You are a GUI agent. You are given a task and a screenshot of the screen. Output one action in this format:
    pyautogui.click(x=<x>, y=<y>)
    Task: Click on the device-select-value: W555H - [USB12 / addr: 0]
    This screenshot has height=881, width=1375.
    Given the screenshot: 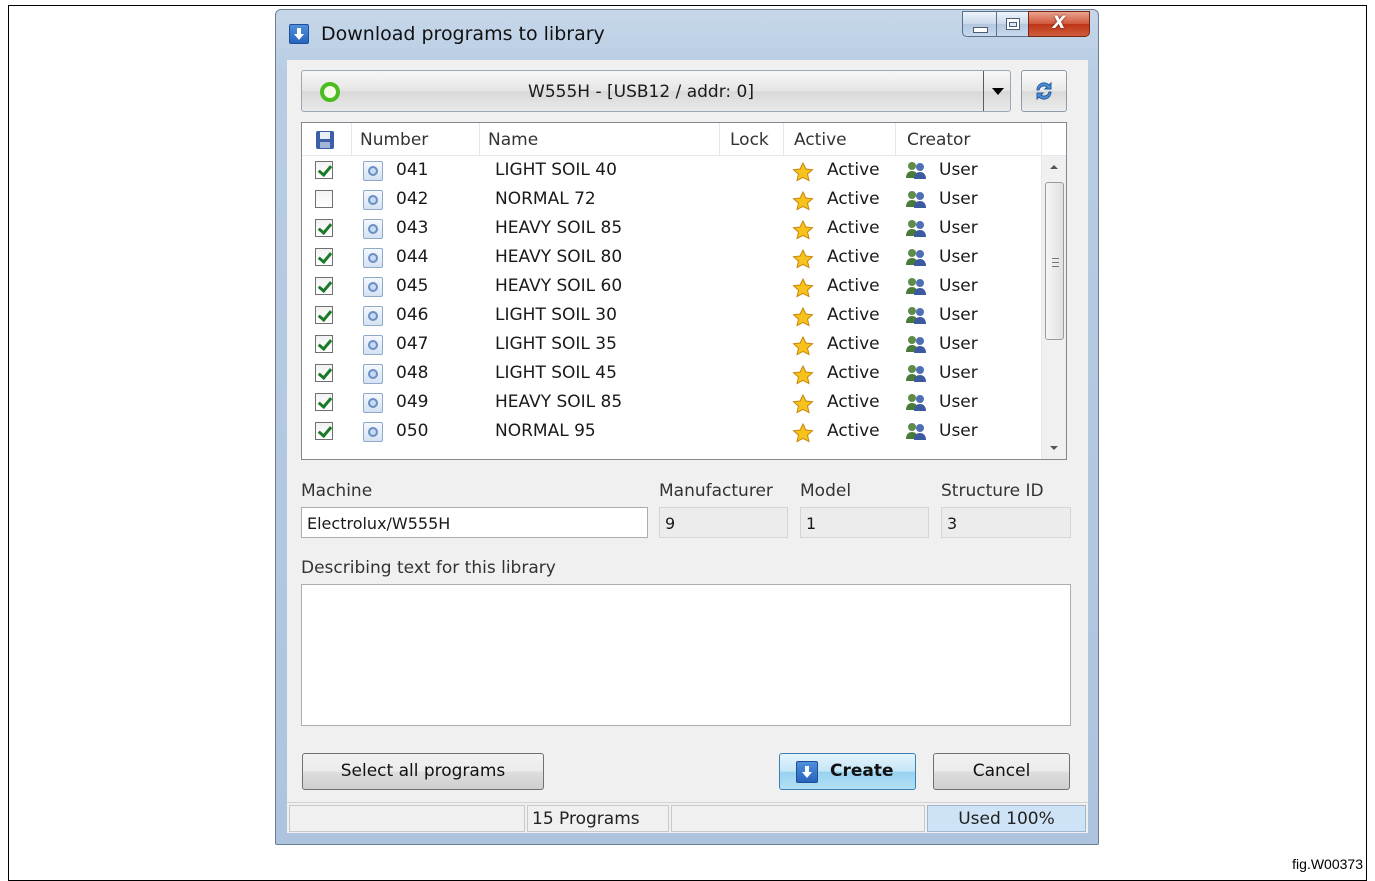 What is the action you would take?
    pyautogui.click(x=641, y=92)
    